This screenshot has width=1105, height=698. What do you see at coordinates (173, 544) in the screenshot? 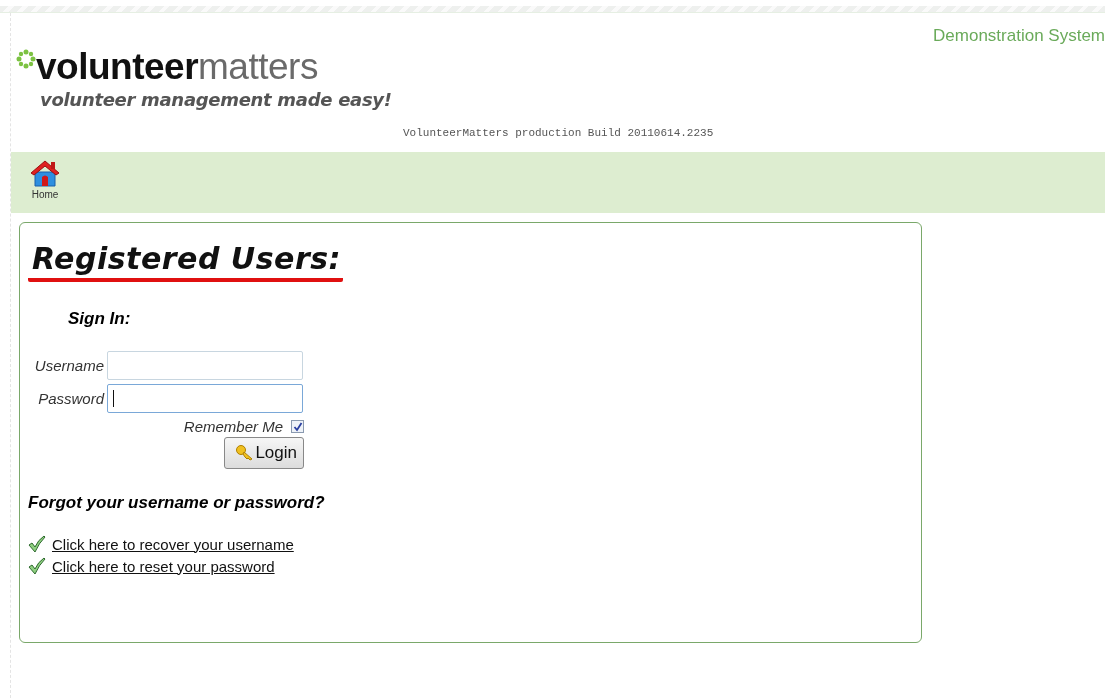
I see `help-link: Click here to recover your username` at bounding box center [173, 544].